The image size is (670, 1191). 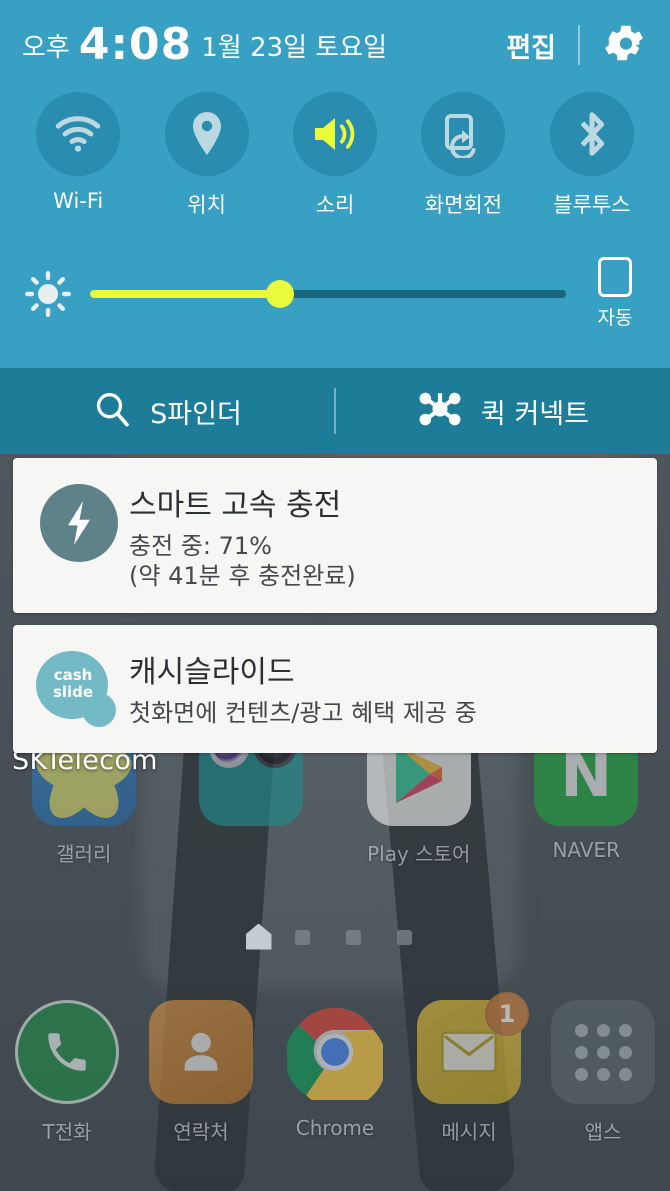 I want to click on quick-toggle-bluetooth: 블루투스, so click(x=592, y=155).